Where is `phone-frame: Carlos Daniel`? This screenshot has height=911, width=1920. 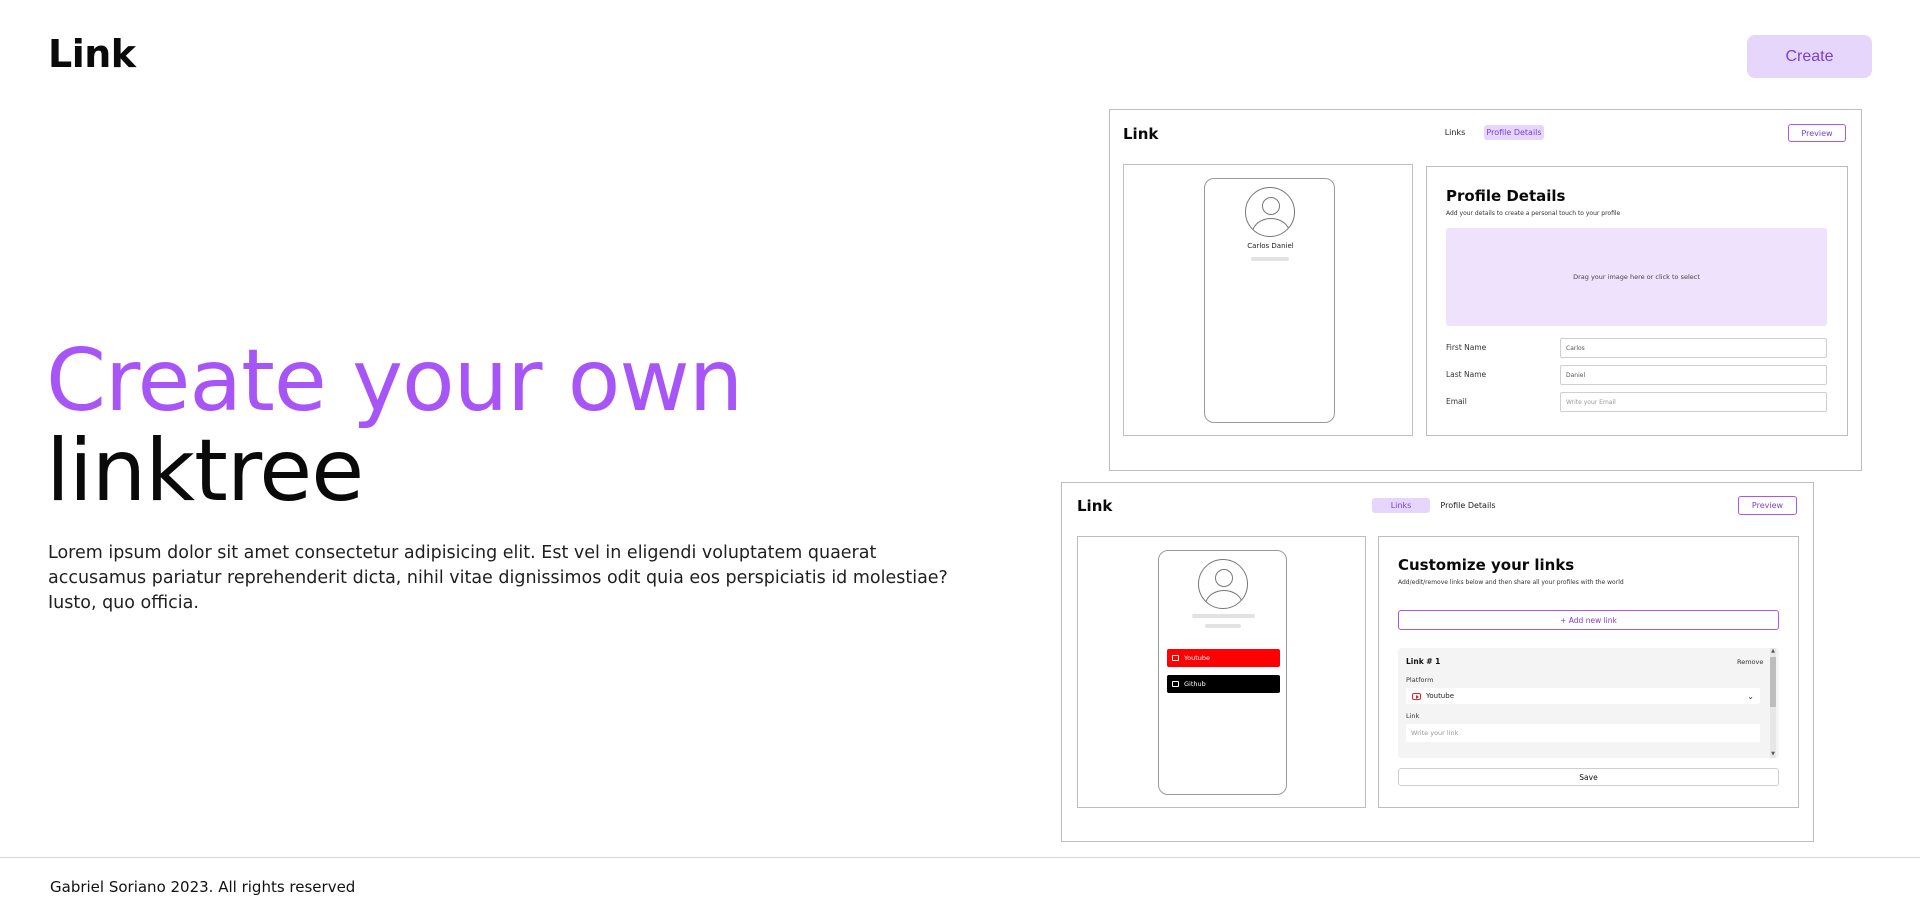
phone-frame: Carlos Daniel is located at coordinates (1269, 300).